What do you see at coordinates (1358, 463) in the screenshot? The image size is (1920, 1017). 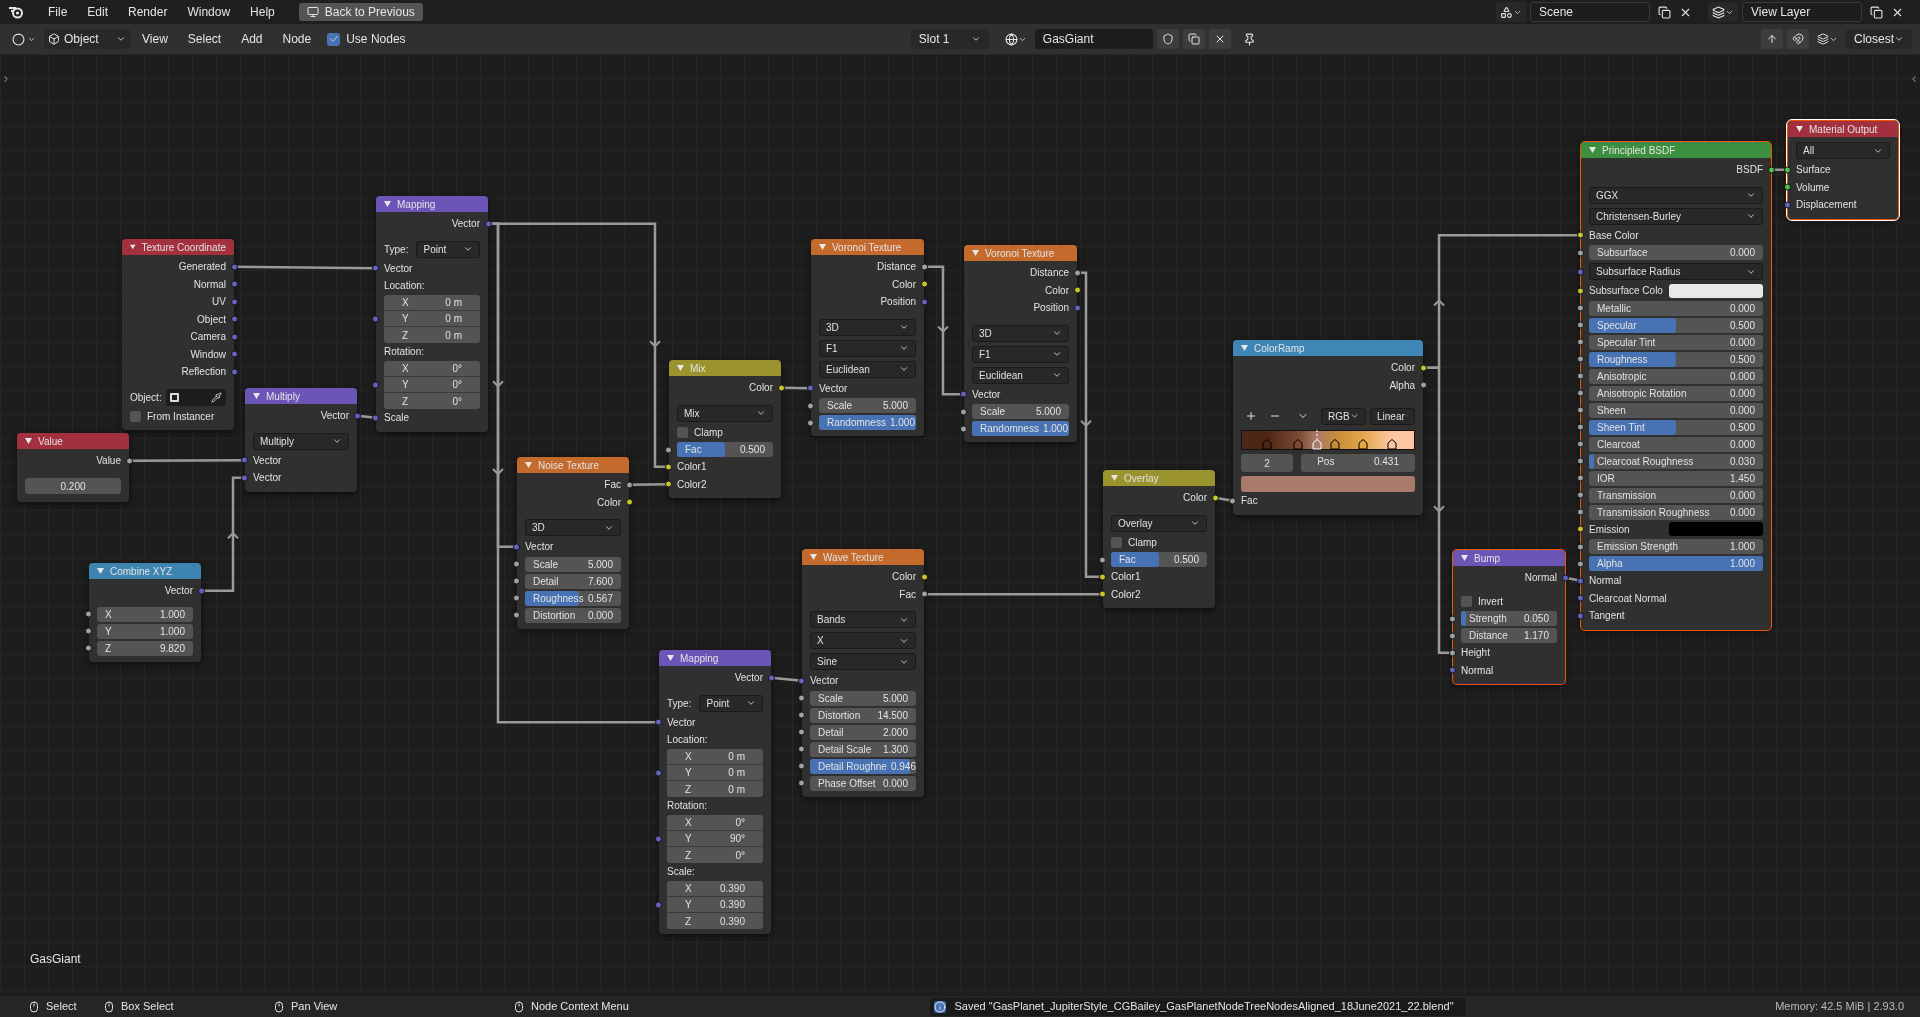 I see `position-field: Pos 0.431` at bounding box center [1358, 463].